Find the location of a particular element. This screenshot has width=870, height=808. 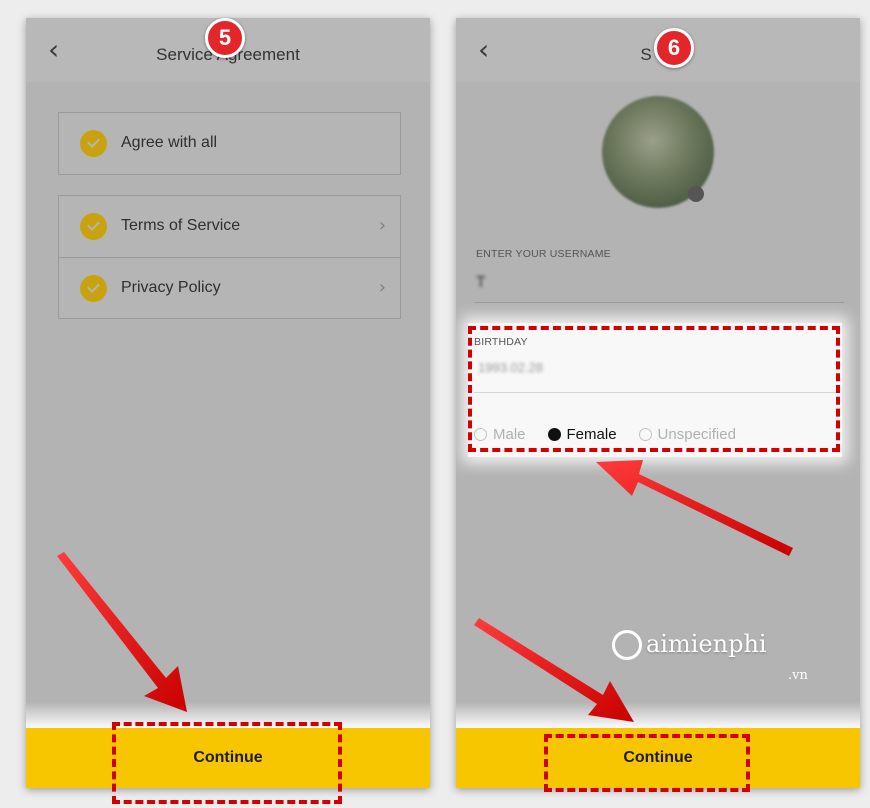

terms-label: Terms of Service is located at coordinates (181, 225).